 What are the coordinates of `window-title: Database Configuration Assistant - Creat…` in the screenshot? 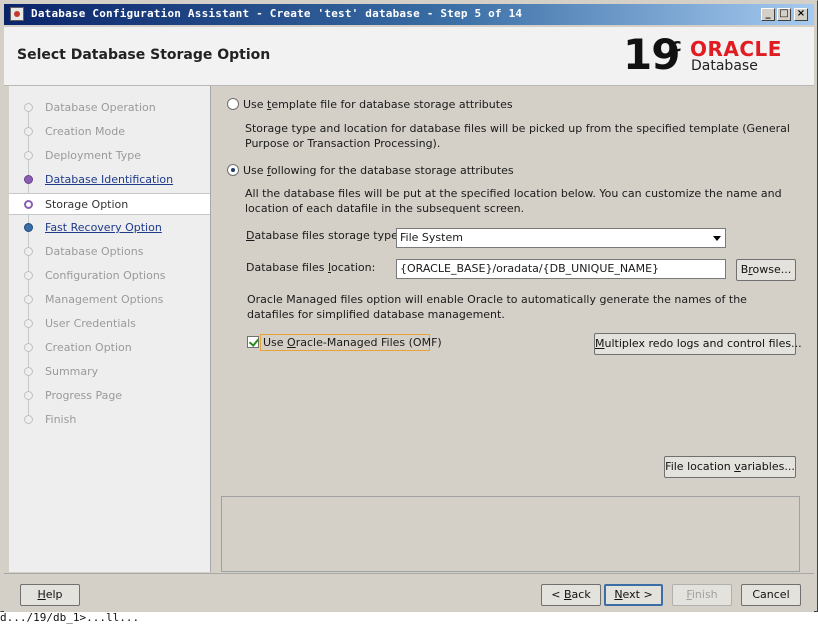 It's located at (277, 13).